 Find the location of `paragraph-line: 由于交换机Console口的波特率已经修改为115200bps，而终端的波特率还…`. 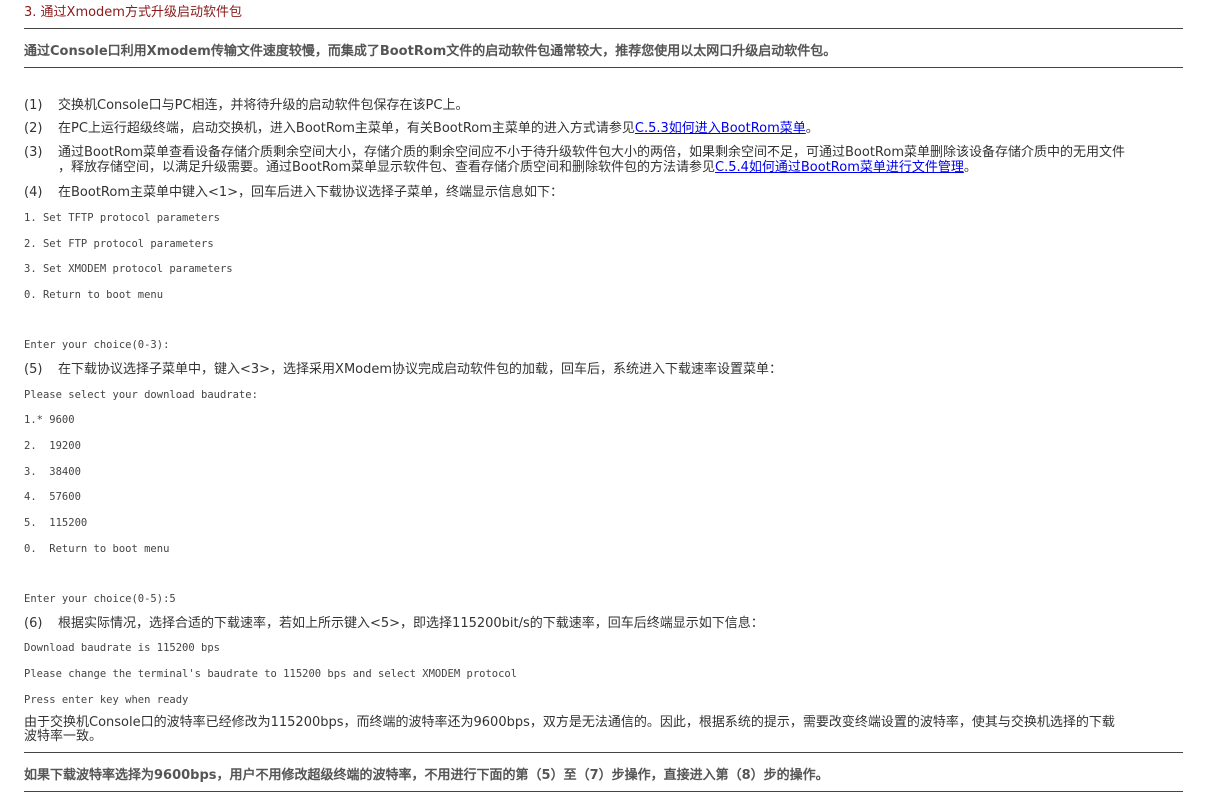

paragraph-line: 由于交换机Console口的波特率已经修改为115200bps，而终端的波特率还… is located at coordinates (569, 722).